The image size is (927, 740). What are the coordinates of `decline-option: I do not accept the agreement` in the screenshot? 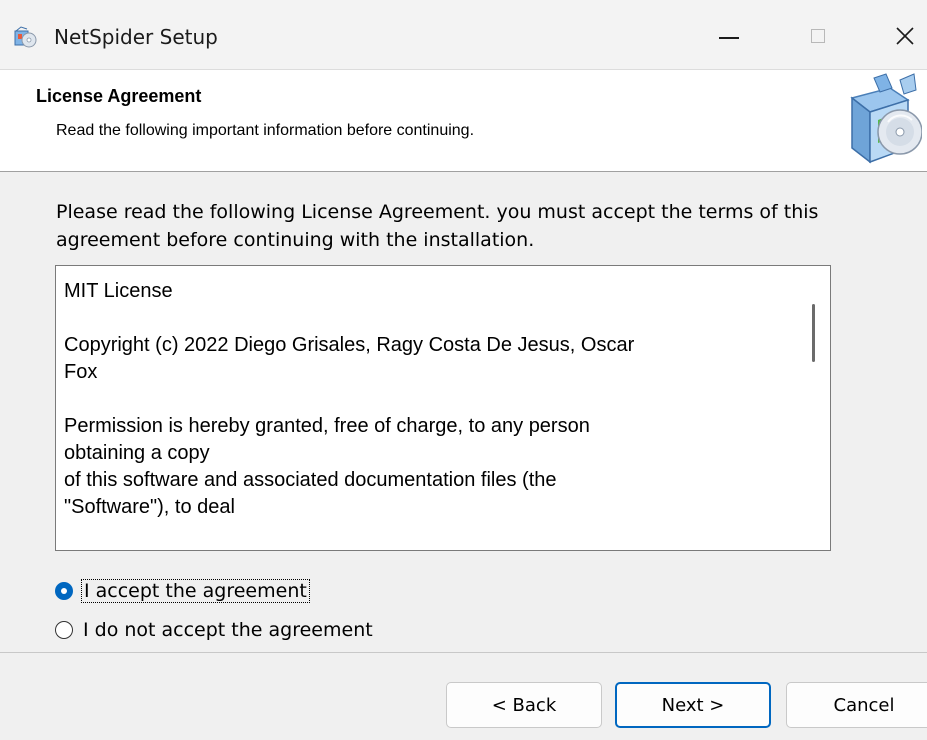 It's located at (215, 630).